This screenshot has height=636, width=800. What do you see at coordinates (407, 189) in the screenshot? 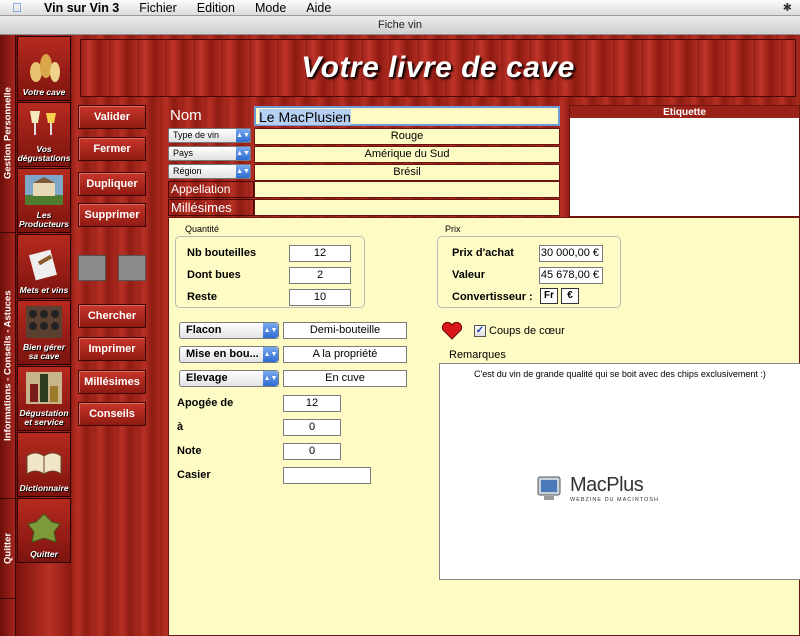
I see `appellation-input` at bounding box center [407, 189].